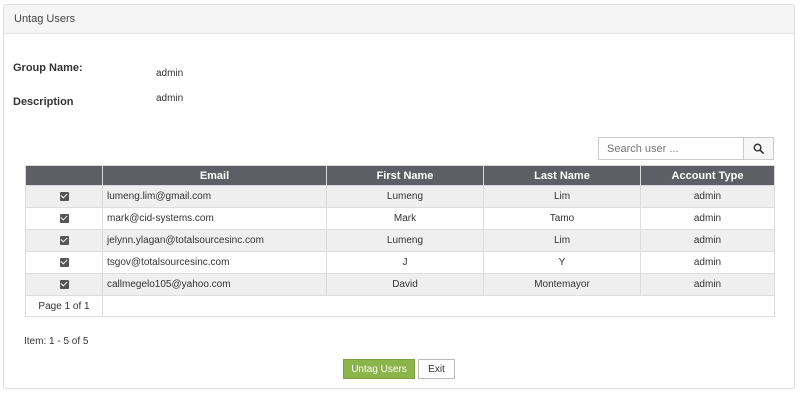 The height and width of the screenshot is (395, 800). What do you see at coordinates (562, 175) in the screenshot?
I see `header-last-name: Last Name` at bounding box center [562, 175].